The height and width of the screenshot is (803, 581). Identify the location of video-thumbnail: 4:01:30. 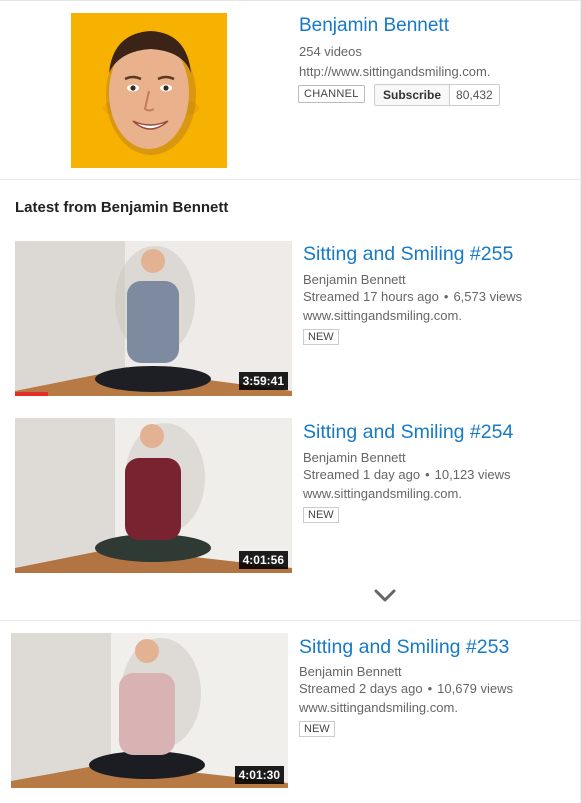
(149, 710).